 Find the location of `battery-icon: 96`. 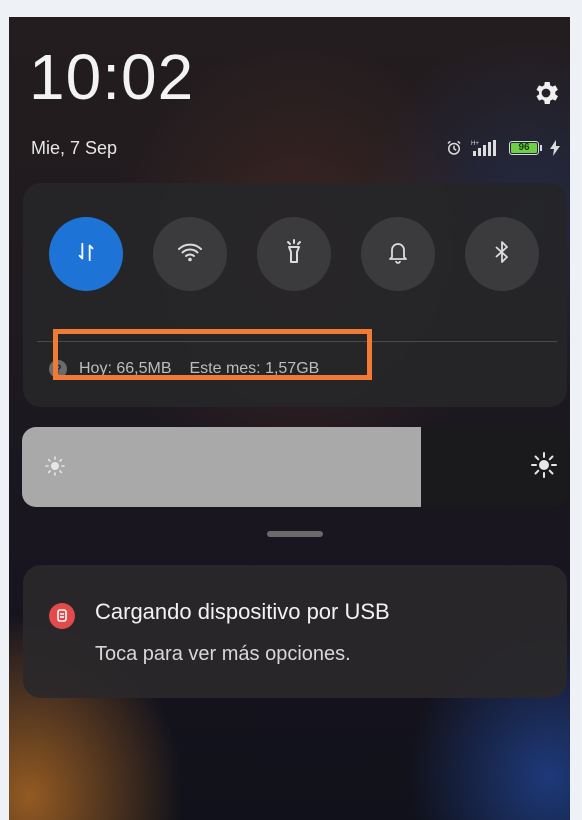

battery-icon: 96 is located at coordinates (525, 148).